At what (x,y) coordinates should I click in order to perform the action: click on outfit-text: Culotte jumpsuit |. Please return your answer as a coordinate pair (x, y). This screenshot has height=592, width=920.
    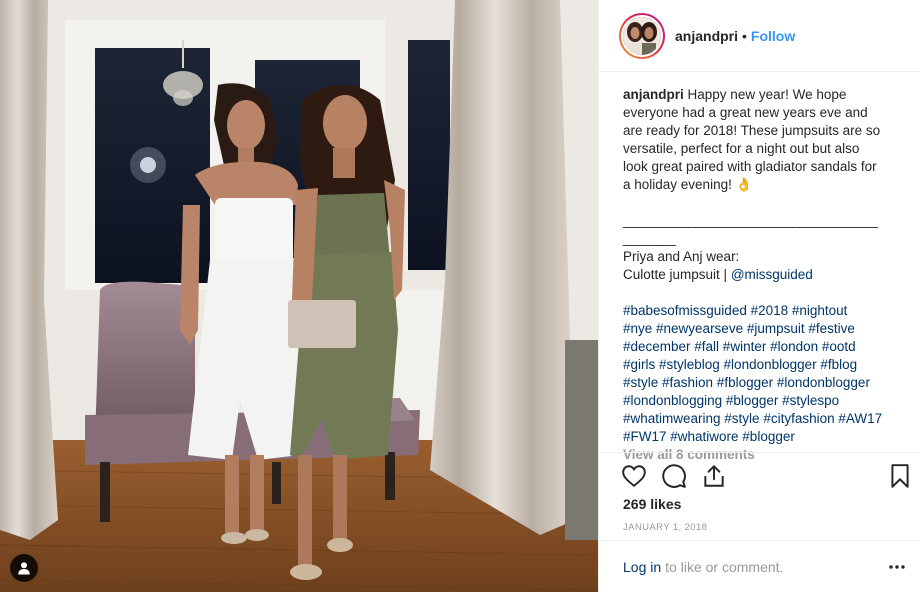
    Looking at the image, I should click on (677, 274).